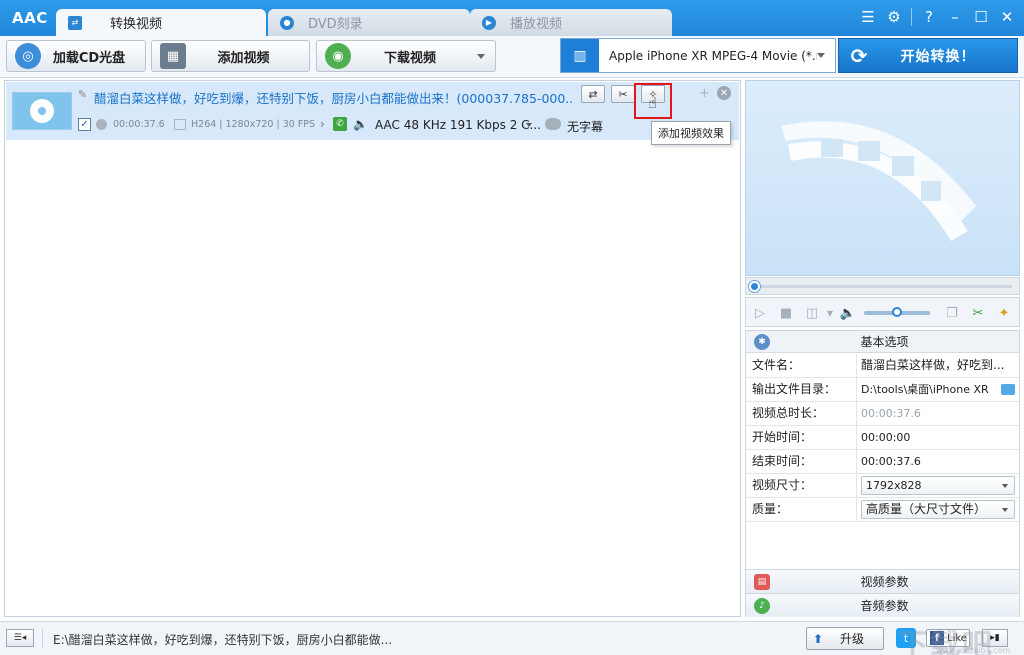 The height and width of the screenshot is (655, 1024). I want to click on video-size-value: 1792x828, so click(894, 485).